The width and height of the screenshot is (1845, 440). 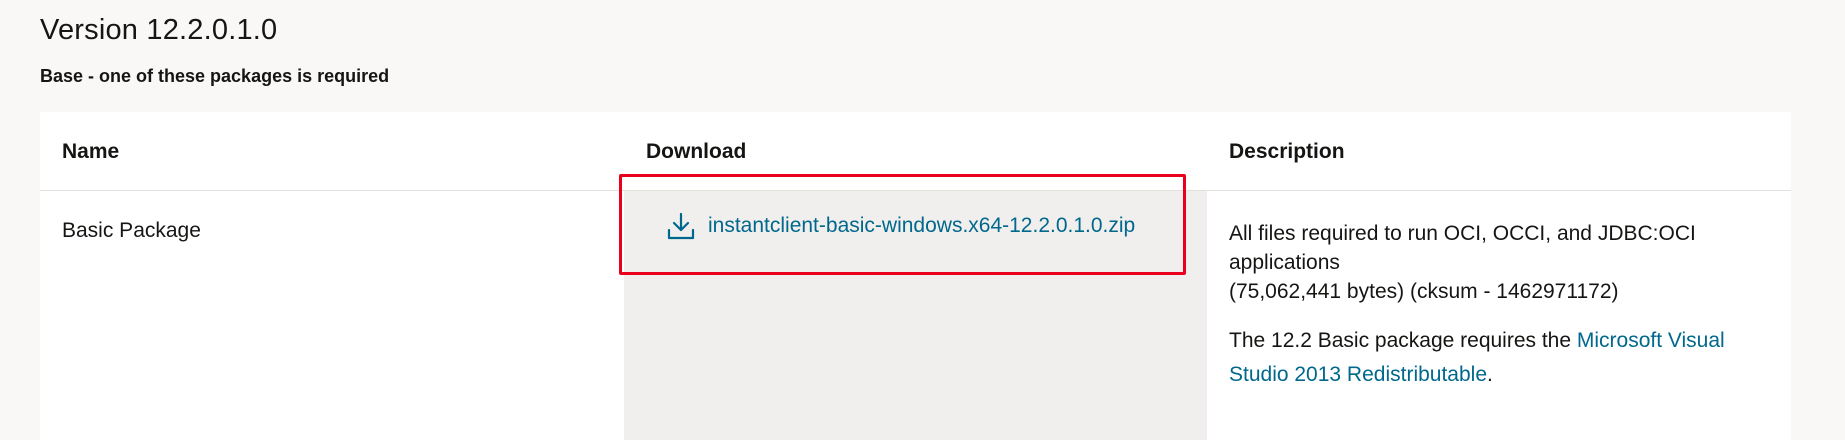 What do you see at coordinates (696, 151) in the screenshot?
I see `header-download: Download` at bounding box center [696, 151].